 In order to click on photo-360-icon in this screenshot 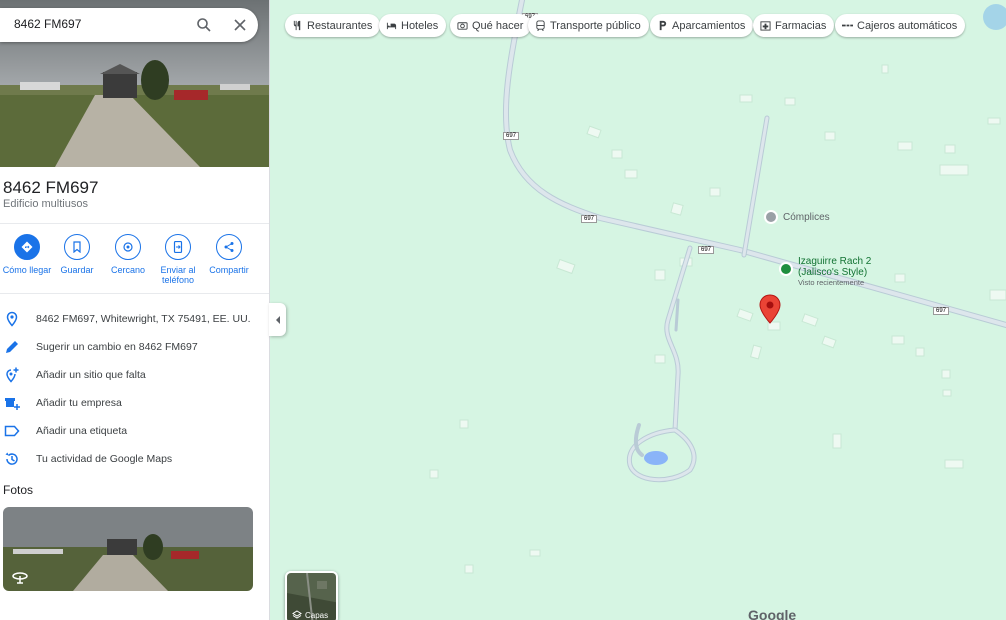, I will do `click(20, 578)`.